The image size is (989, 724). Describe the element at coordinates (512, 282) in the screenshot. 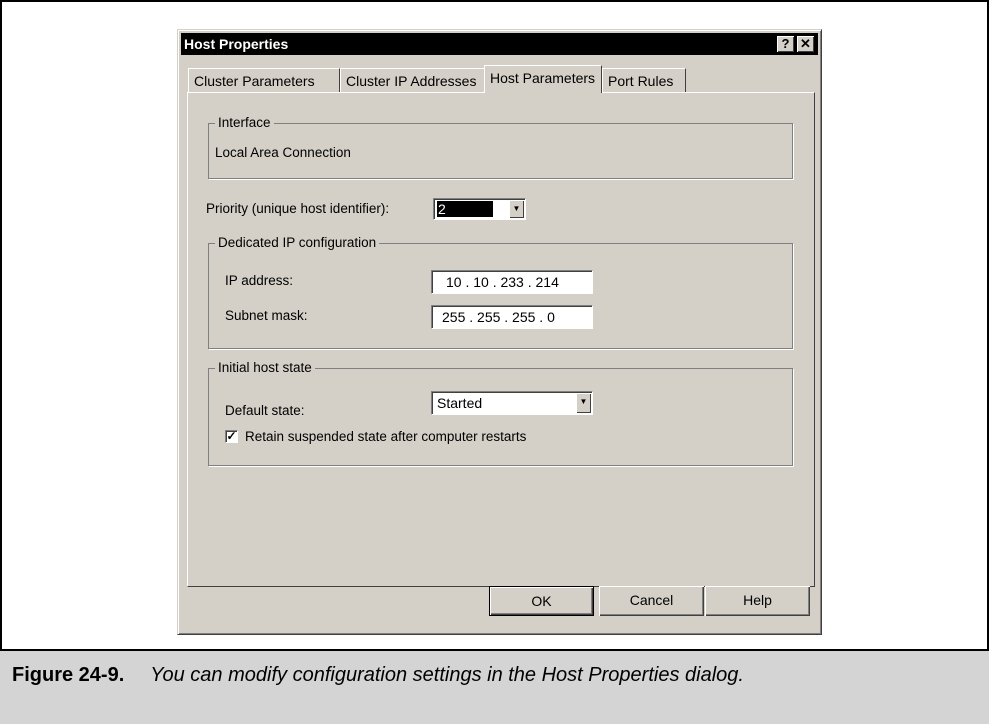

I see `ip-address-field: 10 . 10 . 233 . 214` at that location.